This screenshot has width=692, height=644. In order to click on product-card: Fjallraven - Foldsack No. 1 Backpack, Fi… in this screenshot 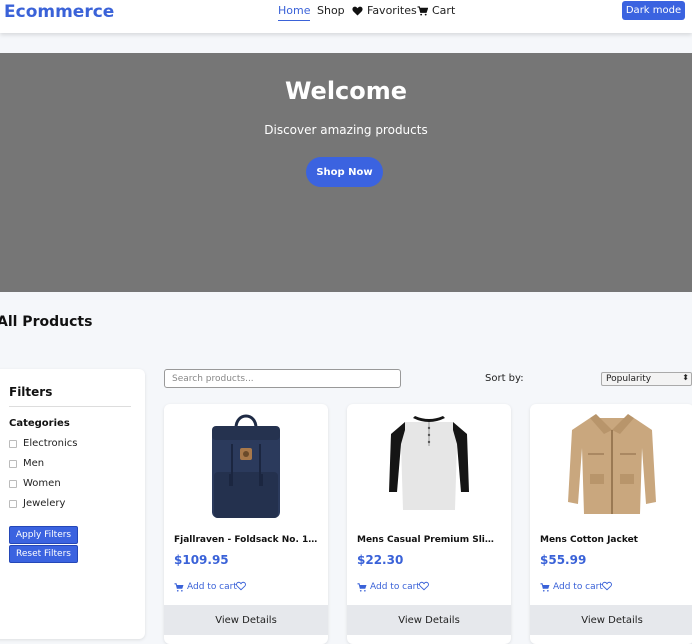, I will do `click(246, 524)`.